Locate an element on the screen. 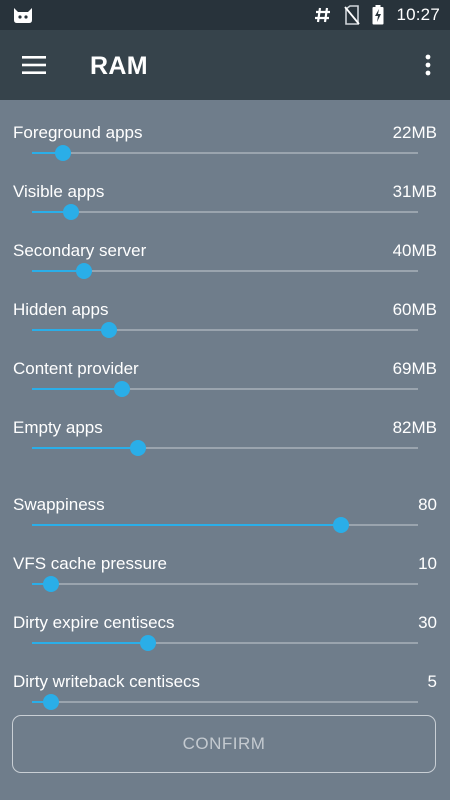  setting-row: Foreground apps 22MB is located at coordinates (225, 152).